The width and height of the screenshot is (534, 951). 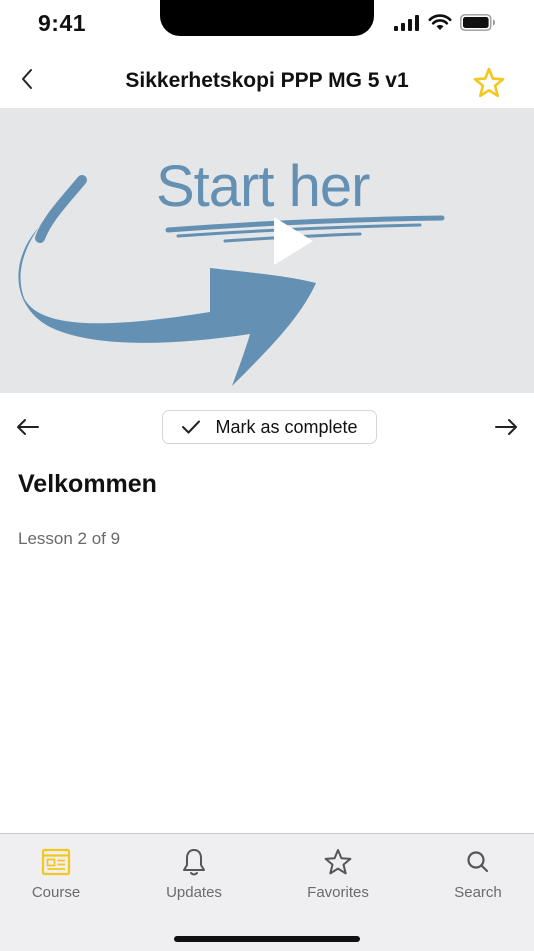 I want to click on tab-favorites: Favorites, so click(x=338, y=873).